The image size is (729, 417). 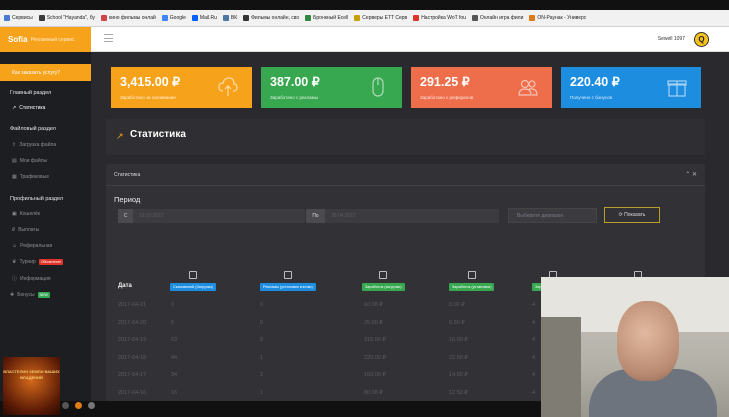 I want to click on bookmark-item: Онлайн игра фили, so click(x=497, y=18).